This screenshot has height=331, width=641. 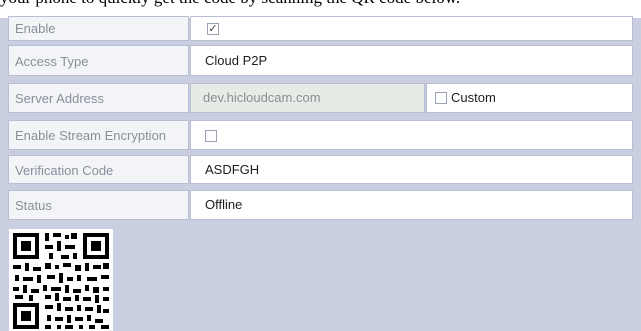 I want to click on enable-label: Enable, so click(x=98, y=28).